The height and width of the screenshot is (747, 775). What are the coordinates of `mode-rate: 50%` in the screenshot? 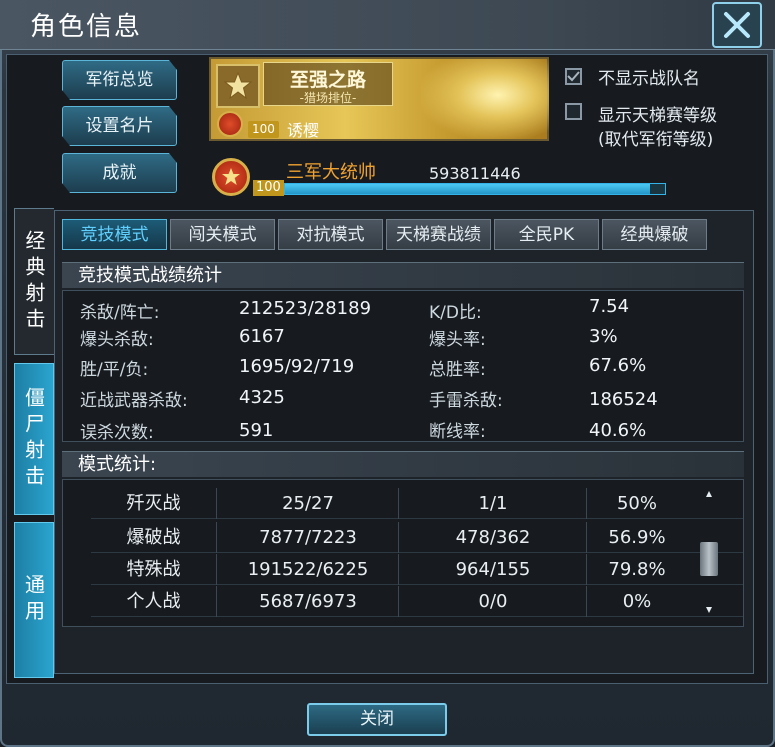 It's located at (636, 503).